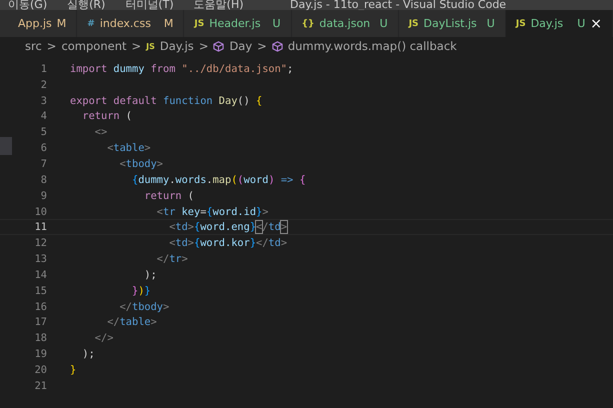  What do you see at coordinates (93, 46) in the screenshot?
I see `breadcrumb-item: component` at bounding box center [93, 46].